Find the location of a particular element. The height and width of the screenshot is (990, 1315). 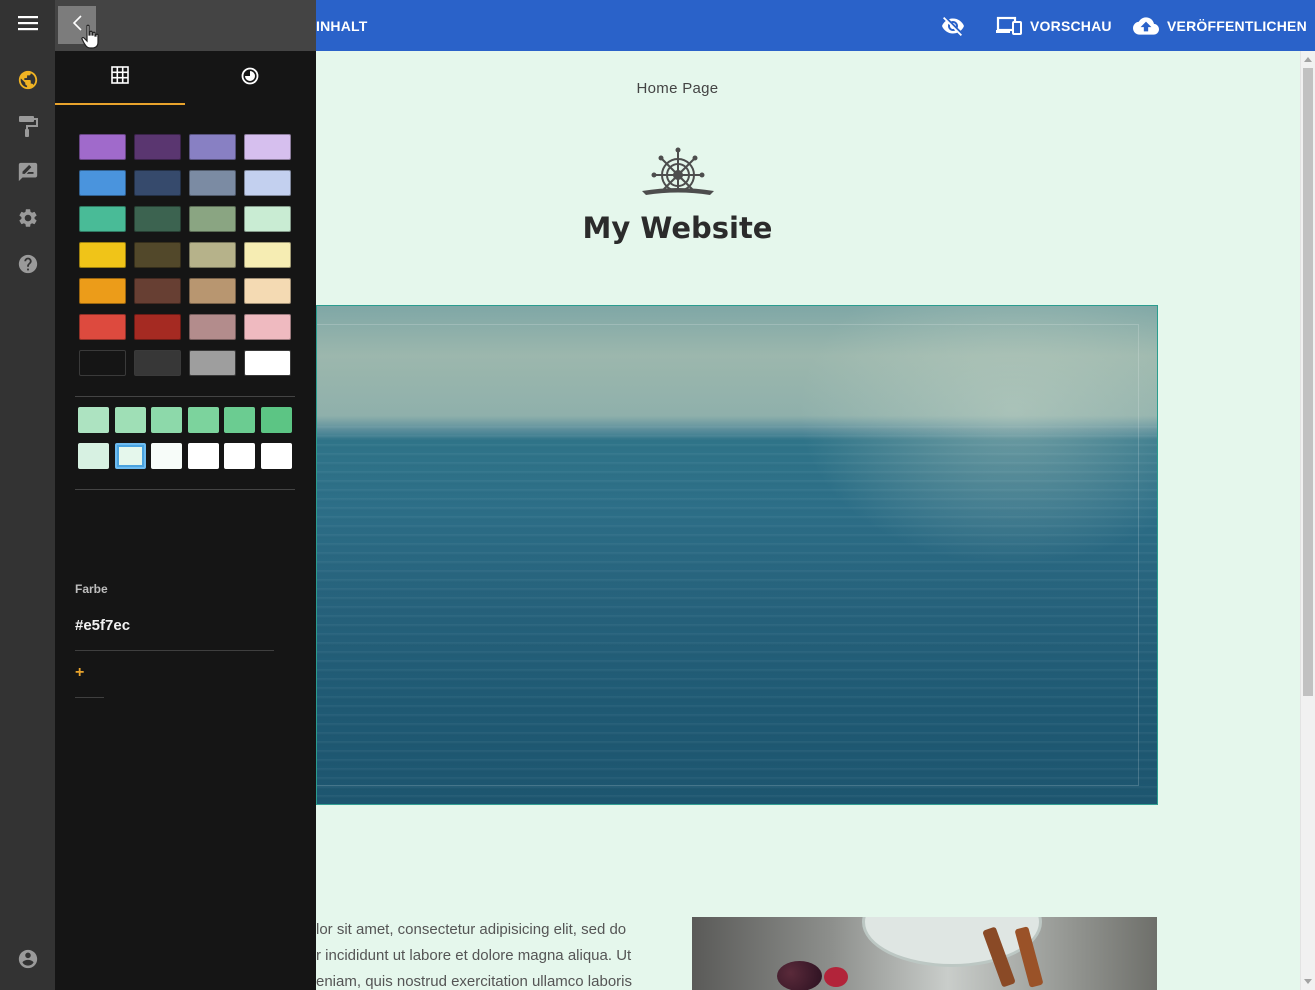

globe-icon is located at coordinates (28, 82).